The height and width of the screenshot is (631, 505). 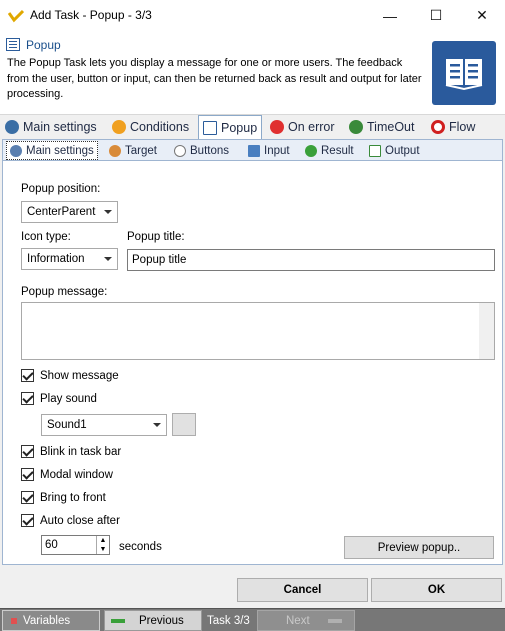 I want to click on preview-popup-button: Preview popup.., so click(x=419, y=547).